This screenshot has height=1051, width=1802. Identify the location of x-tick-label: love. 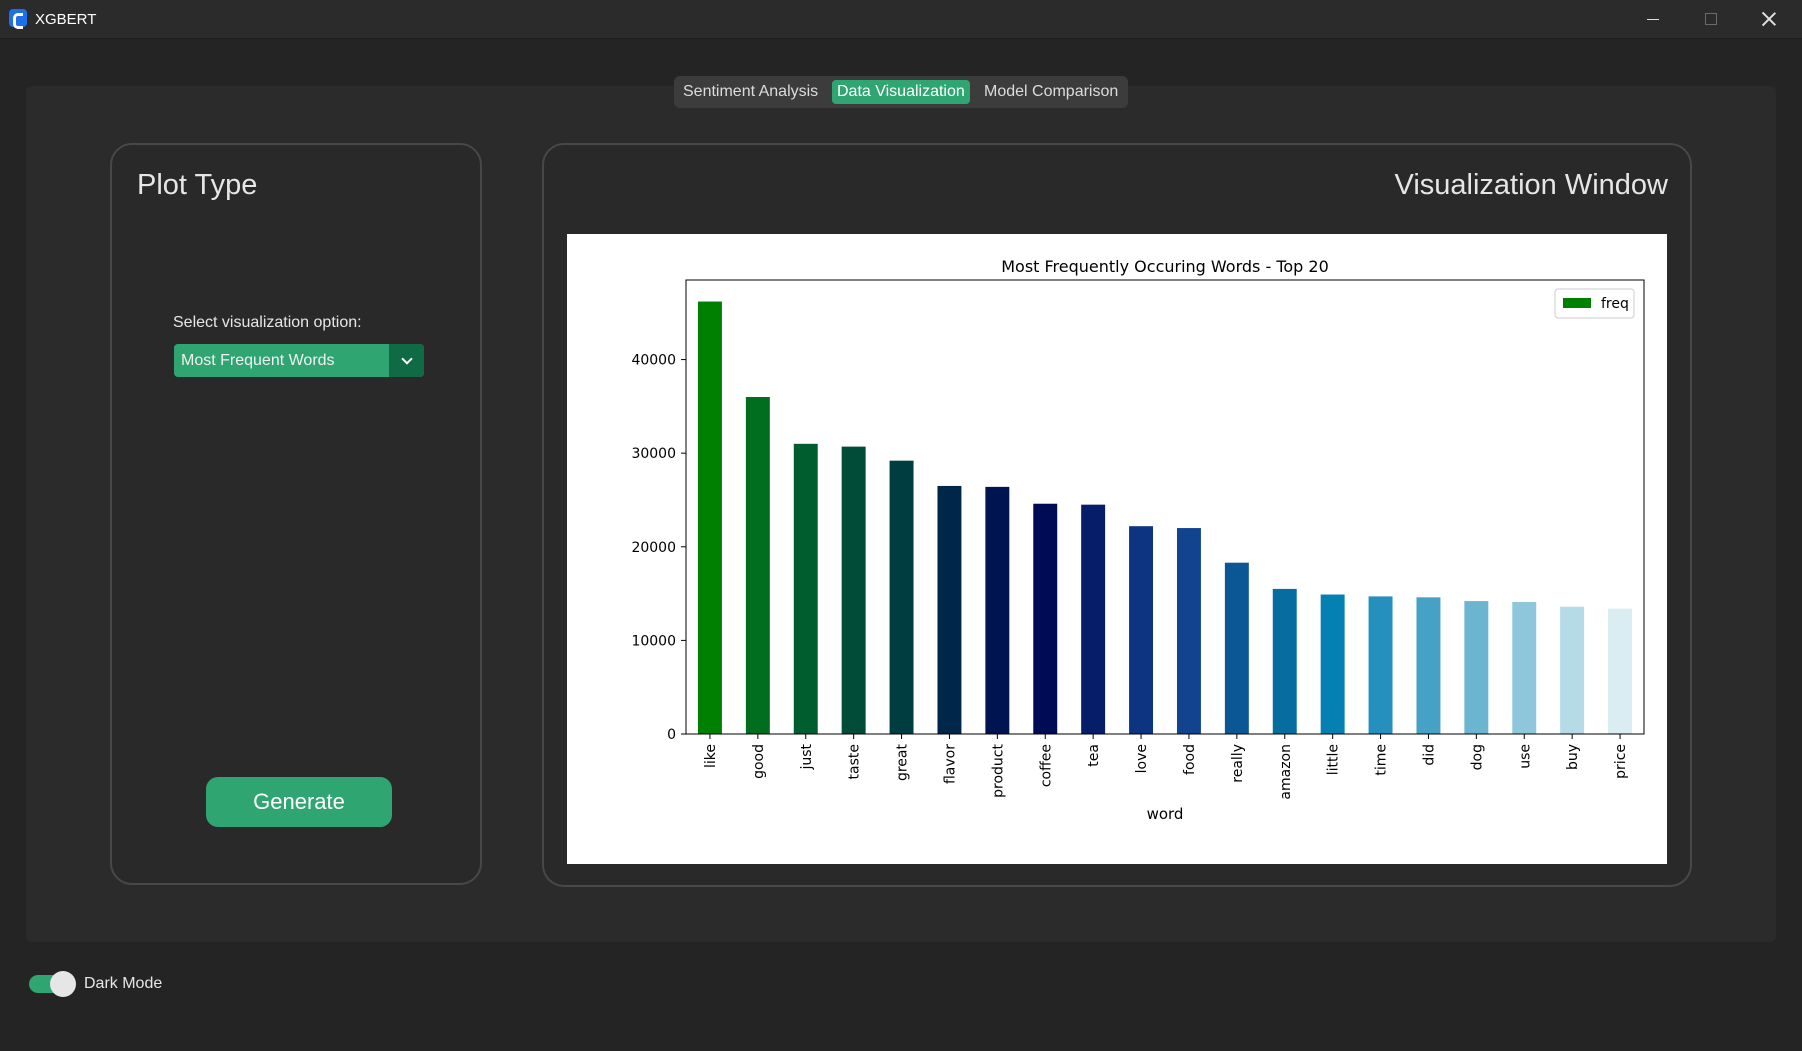
(1142, 758).